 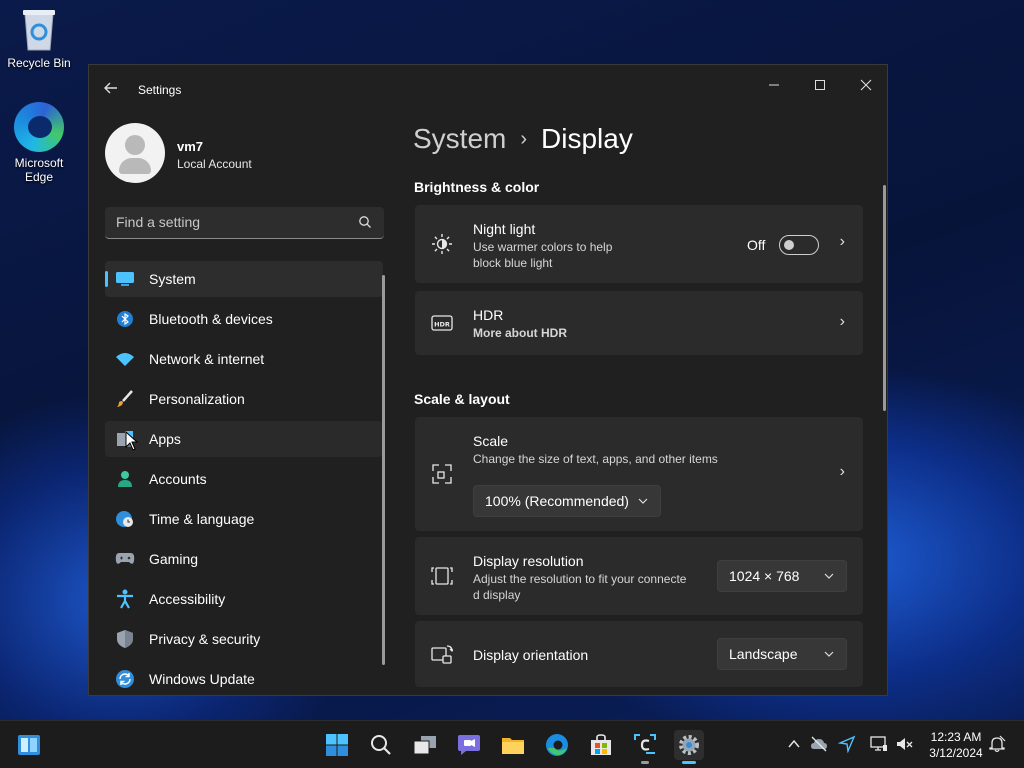 What do you see at coordinates (520, 333) in the screenshot?
I see `hdr-link: More about HDR` at bounding box center [520, 333].